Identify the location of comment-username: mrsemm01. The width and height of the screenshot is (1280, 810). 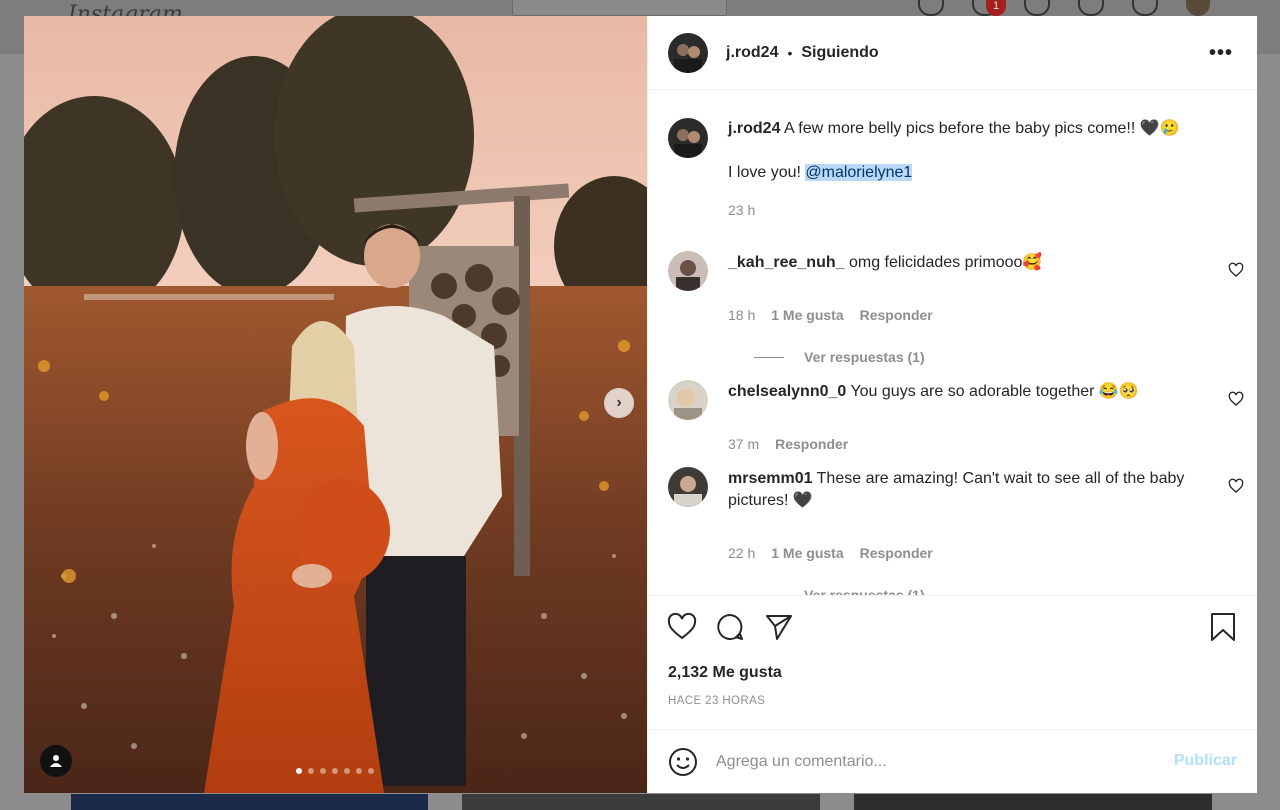
(770, 478).